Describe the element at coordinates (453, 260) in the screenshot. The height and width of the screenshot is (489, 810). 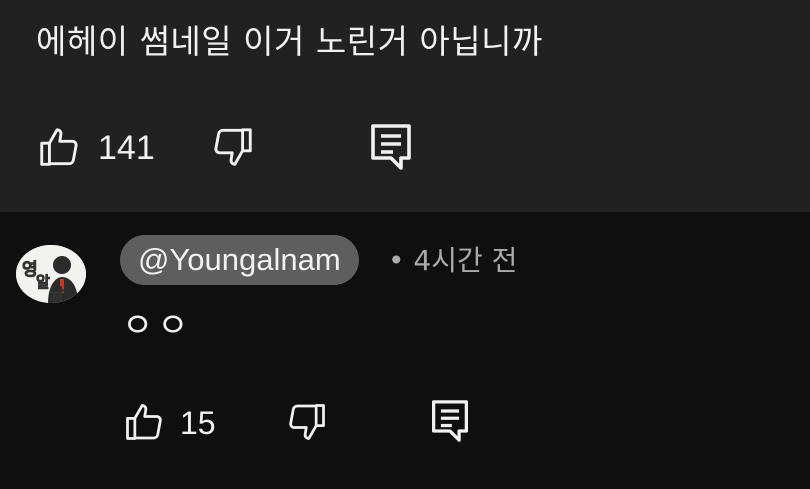
I see `comment-timestamp: • 4시간 전` at that location.